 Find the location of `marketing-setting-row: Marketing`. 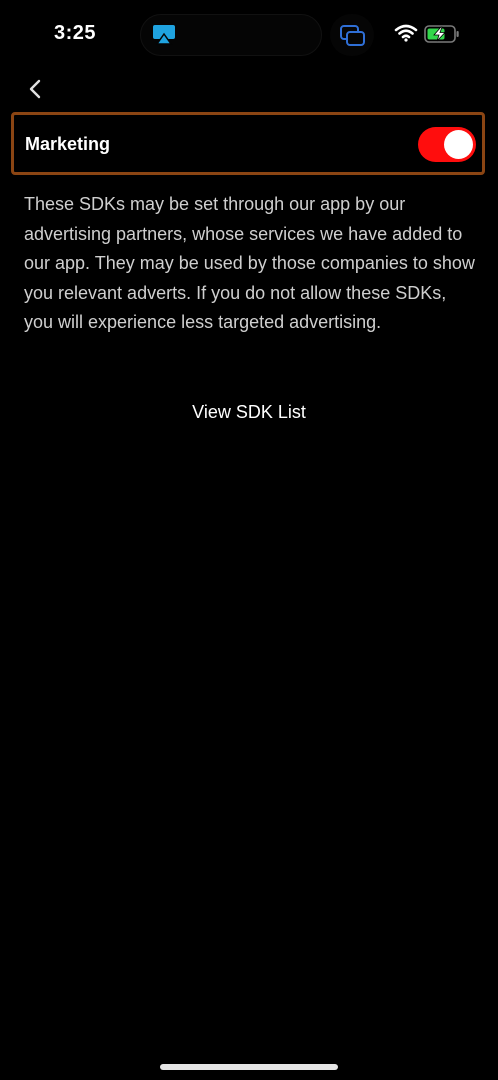

marketing-setting-row: Marketing is located at coordinates (248, 143).